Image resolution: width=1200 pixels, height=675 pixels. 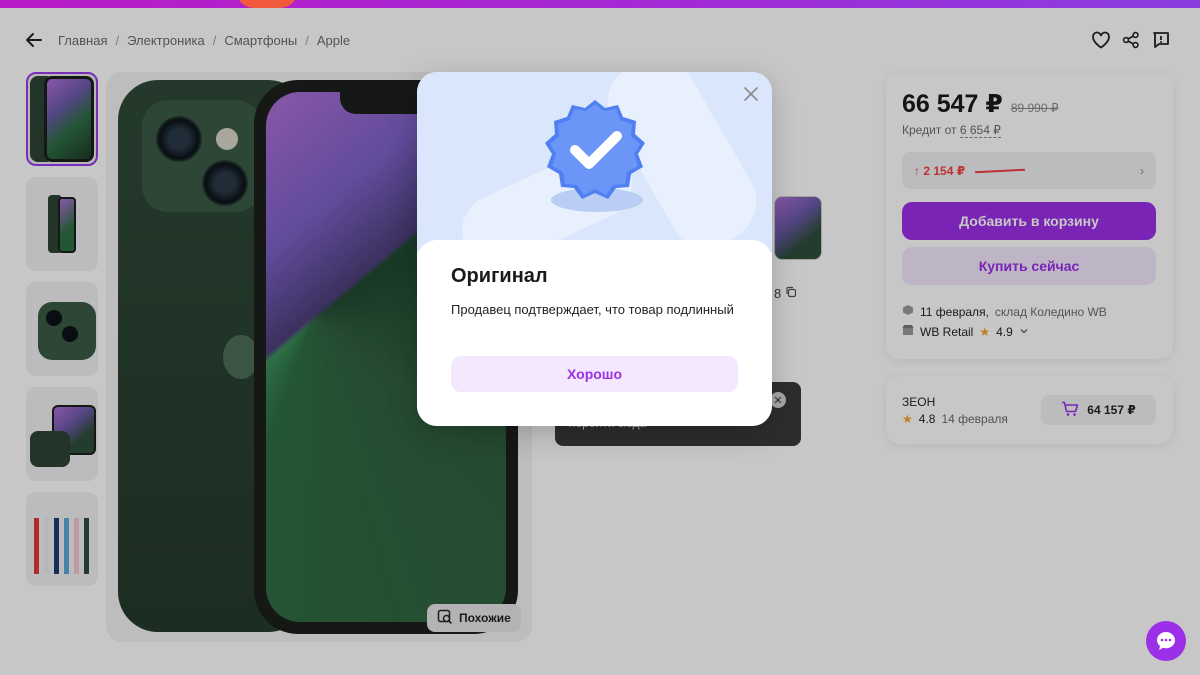 I want to click on modal-illustration, so click(x=594, y=162).